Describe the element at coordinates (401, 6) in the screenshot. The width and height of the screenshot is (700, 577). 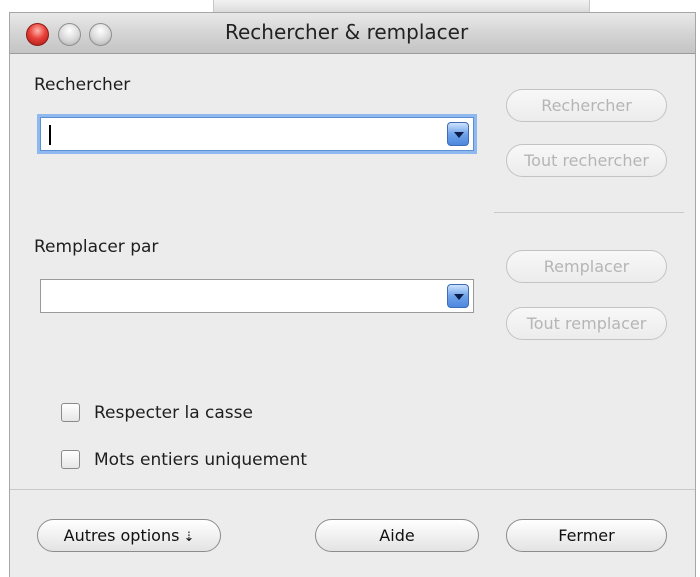
I see `background-window-strip` at that location.